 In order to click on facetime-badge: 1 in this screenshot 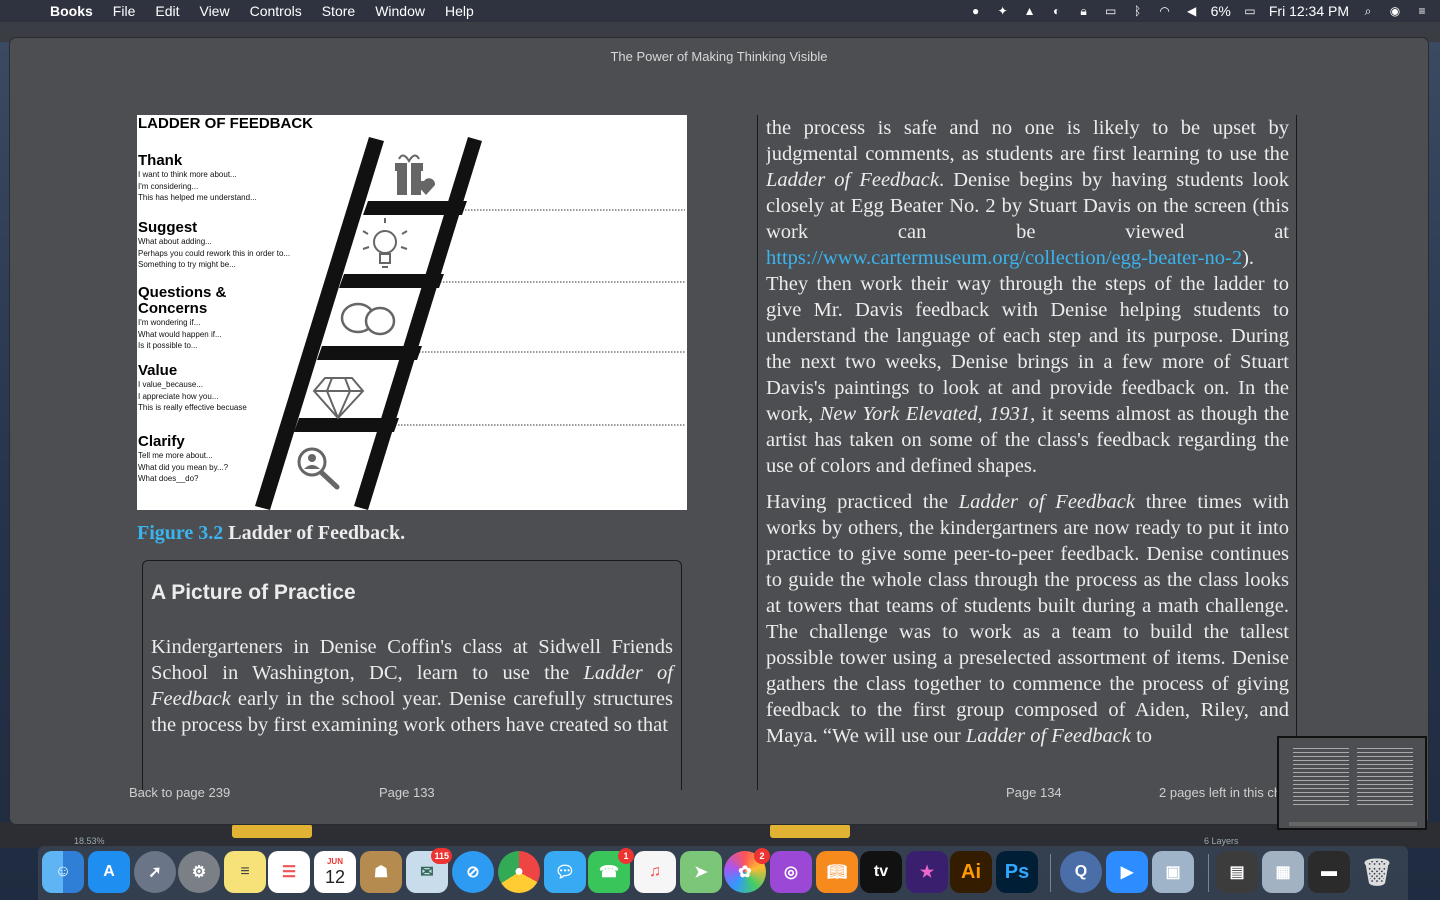, I will do `click(626, 856)`.